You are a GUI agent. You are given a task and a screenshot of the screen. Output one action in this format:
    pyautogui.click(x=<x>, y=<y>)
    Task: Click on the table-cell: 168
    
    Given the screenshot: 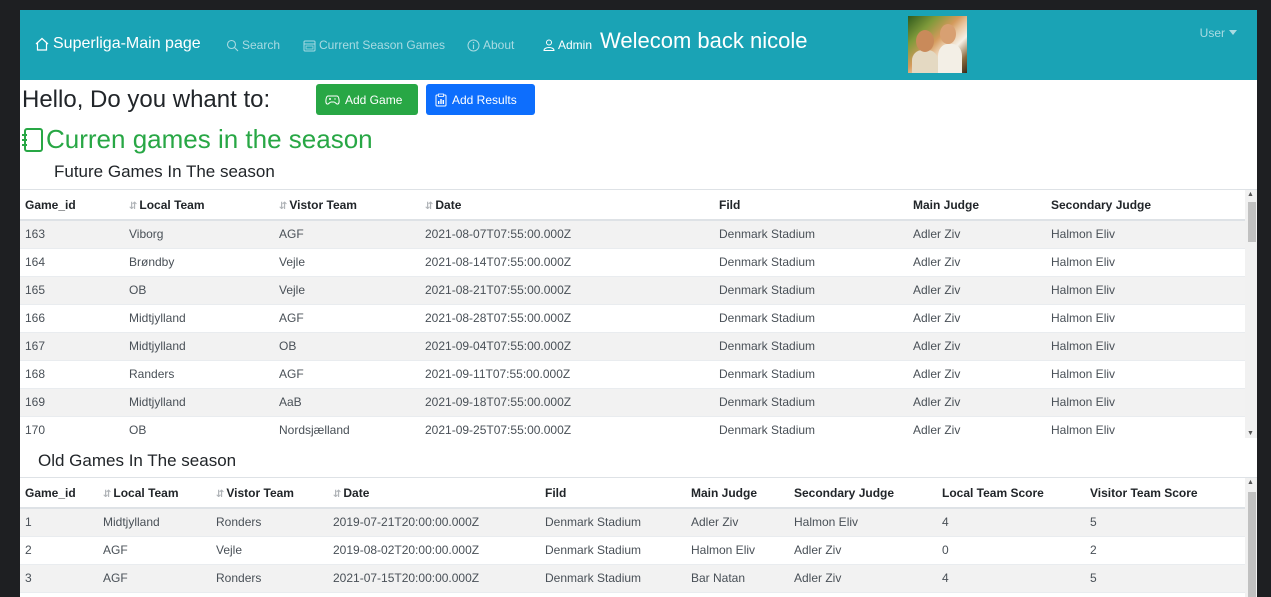 What is the action you would take?
    pyautogui.click(x=72, y=374)
    